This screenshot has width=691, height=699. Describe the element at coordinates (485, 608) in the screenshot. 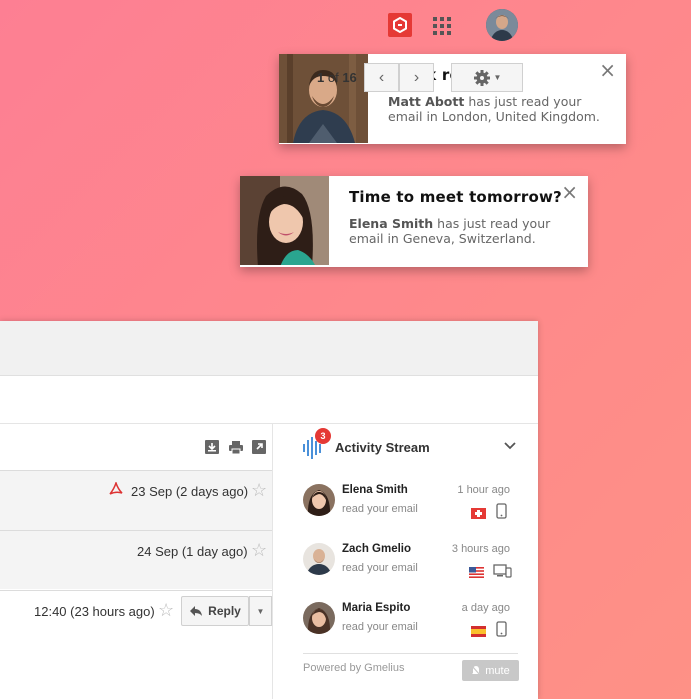

I see `activity-time: a day ago` at that location.